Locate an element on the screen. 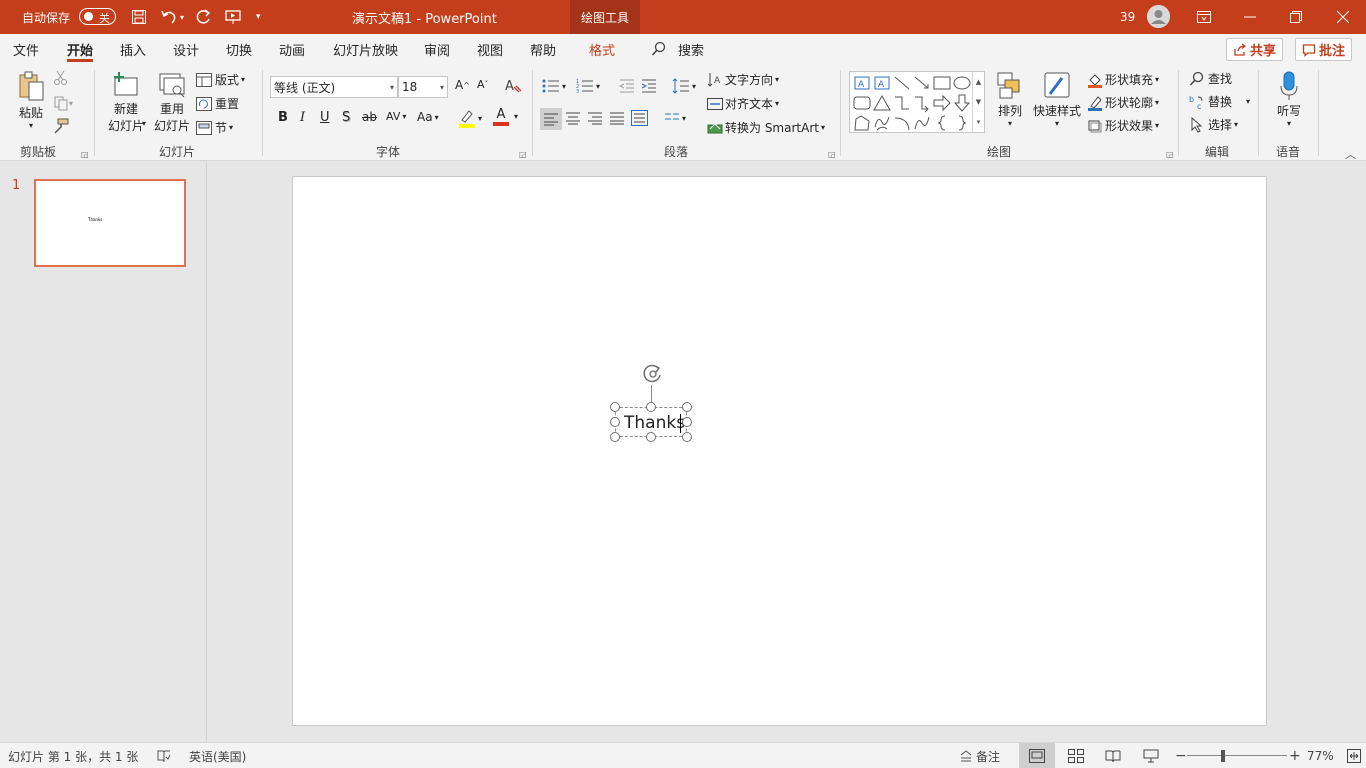  oval-shape-icon is located at coordinates (962, 83).